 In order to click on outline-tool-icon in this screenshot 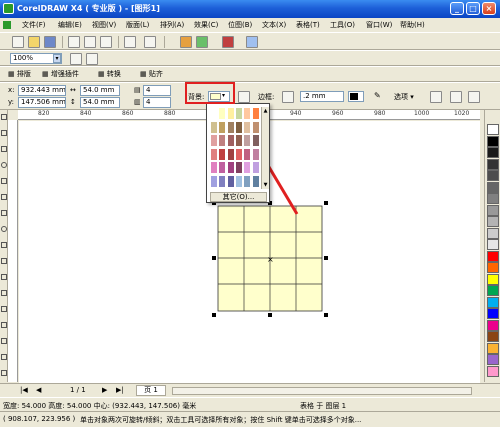, I will do `click(4, 341)`.